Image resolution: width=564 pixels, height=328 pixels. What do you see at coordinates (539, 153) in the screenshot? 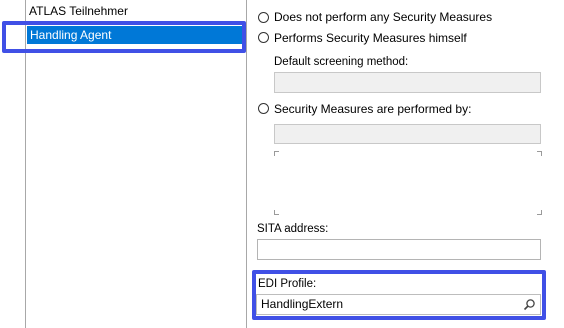
I see `area-corner-top-right` at bounding box center [539, 153].